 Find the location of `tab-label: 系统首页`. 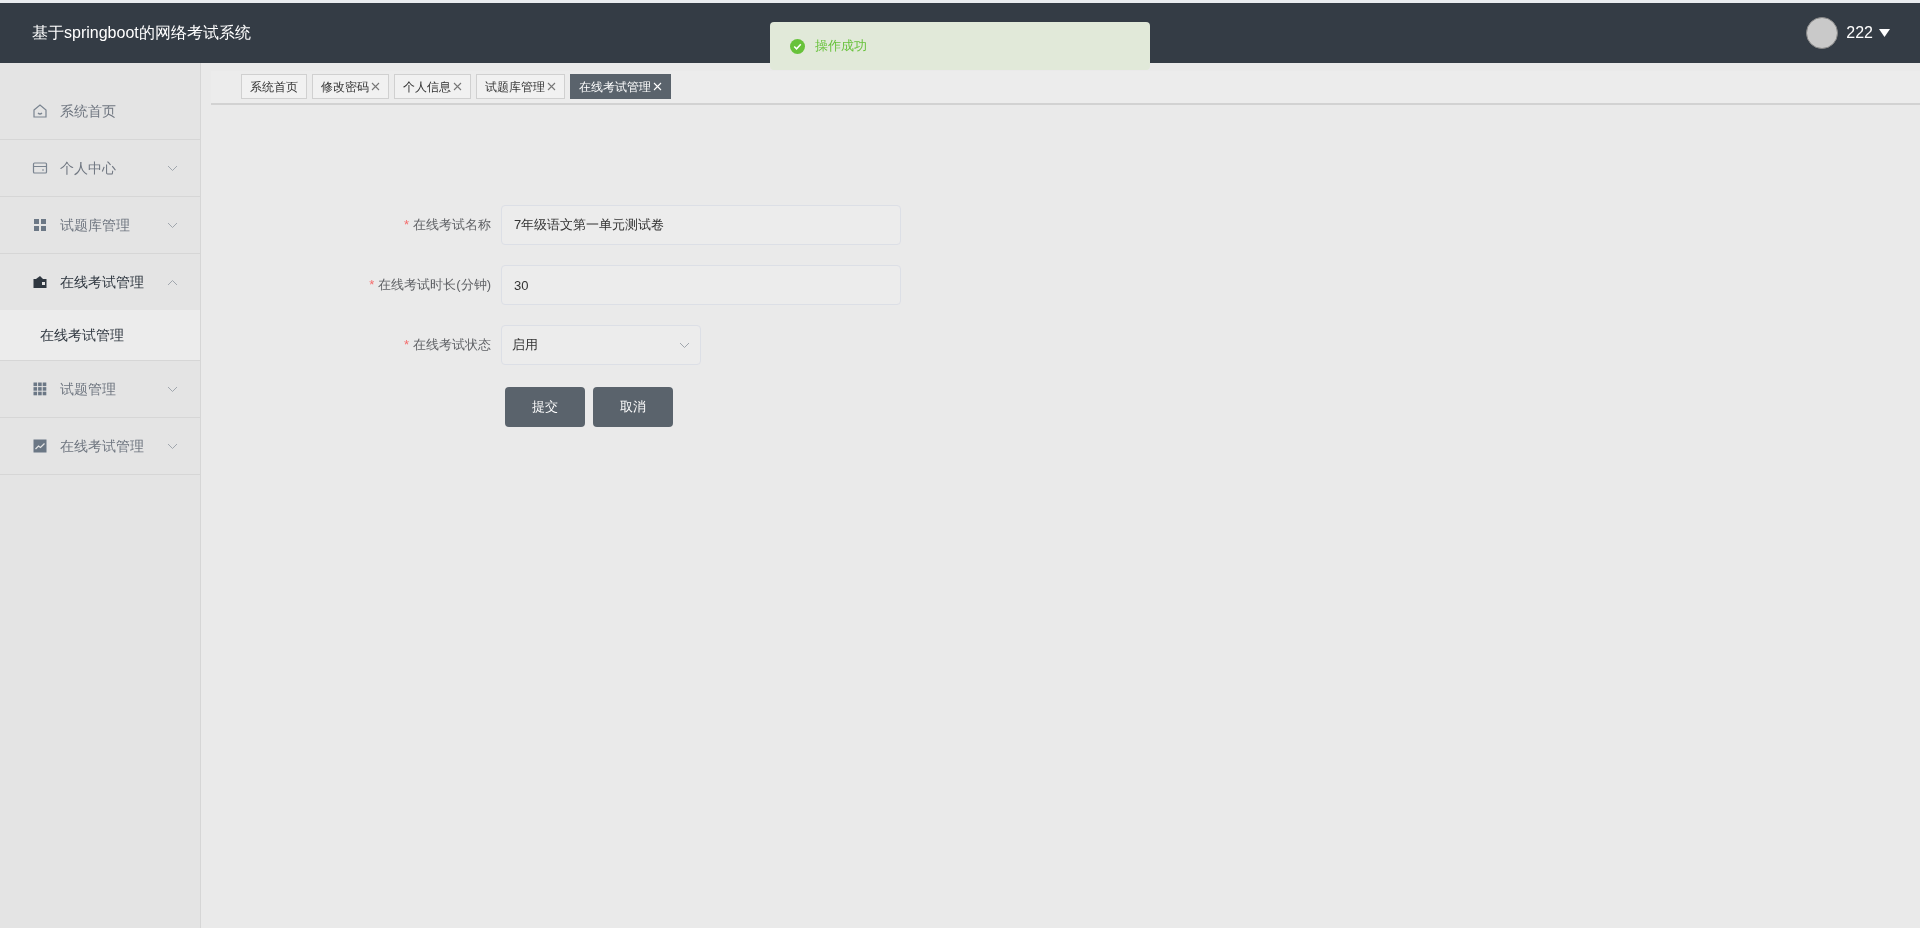

tab-label: 系统首页 is located at coordinates (274, 87).